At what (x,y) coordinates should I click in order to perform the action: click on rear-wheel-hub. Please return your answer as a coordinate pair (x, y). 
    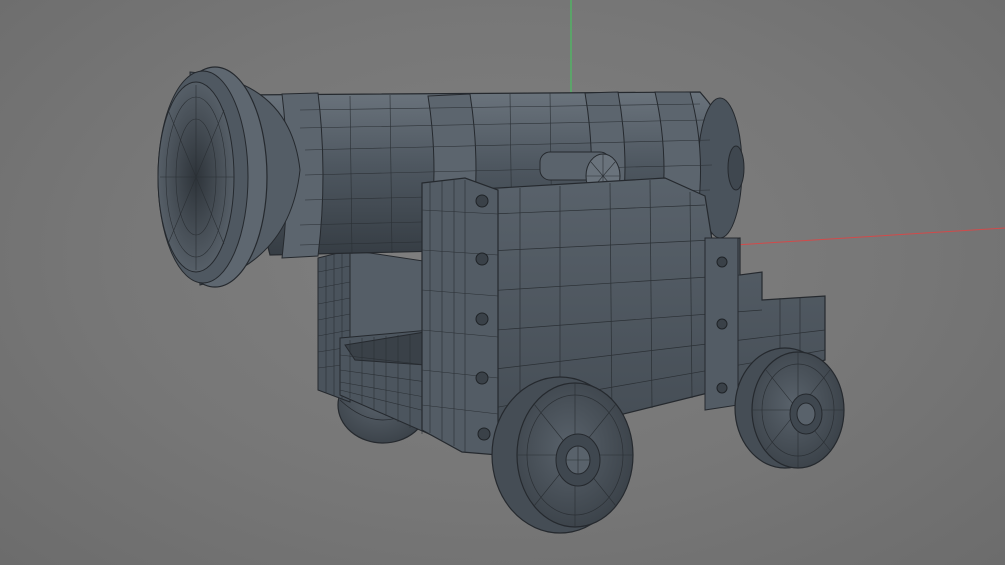
    Looking at the image, I should click on (806, 414).